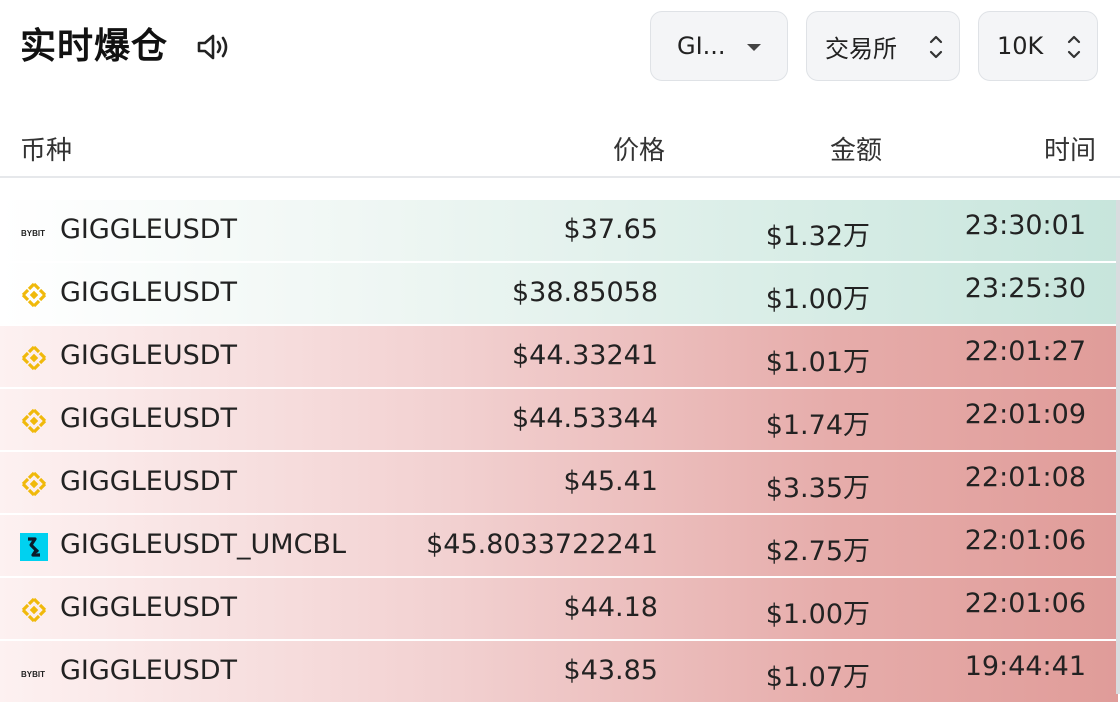  What do you see at coordinates (817, 236) in the screenshot?
I see `amount-cell: $1.32万` at bounding box center [817, 236].